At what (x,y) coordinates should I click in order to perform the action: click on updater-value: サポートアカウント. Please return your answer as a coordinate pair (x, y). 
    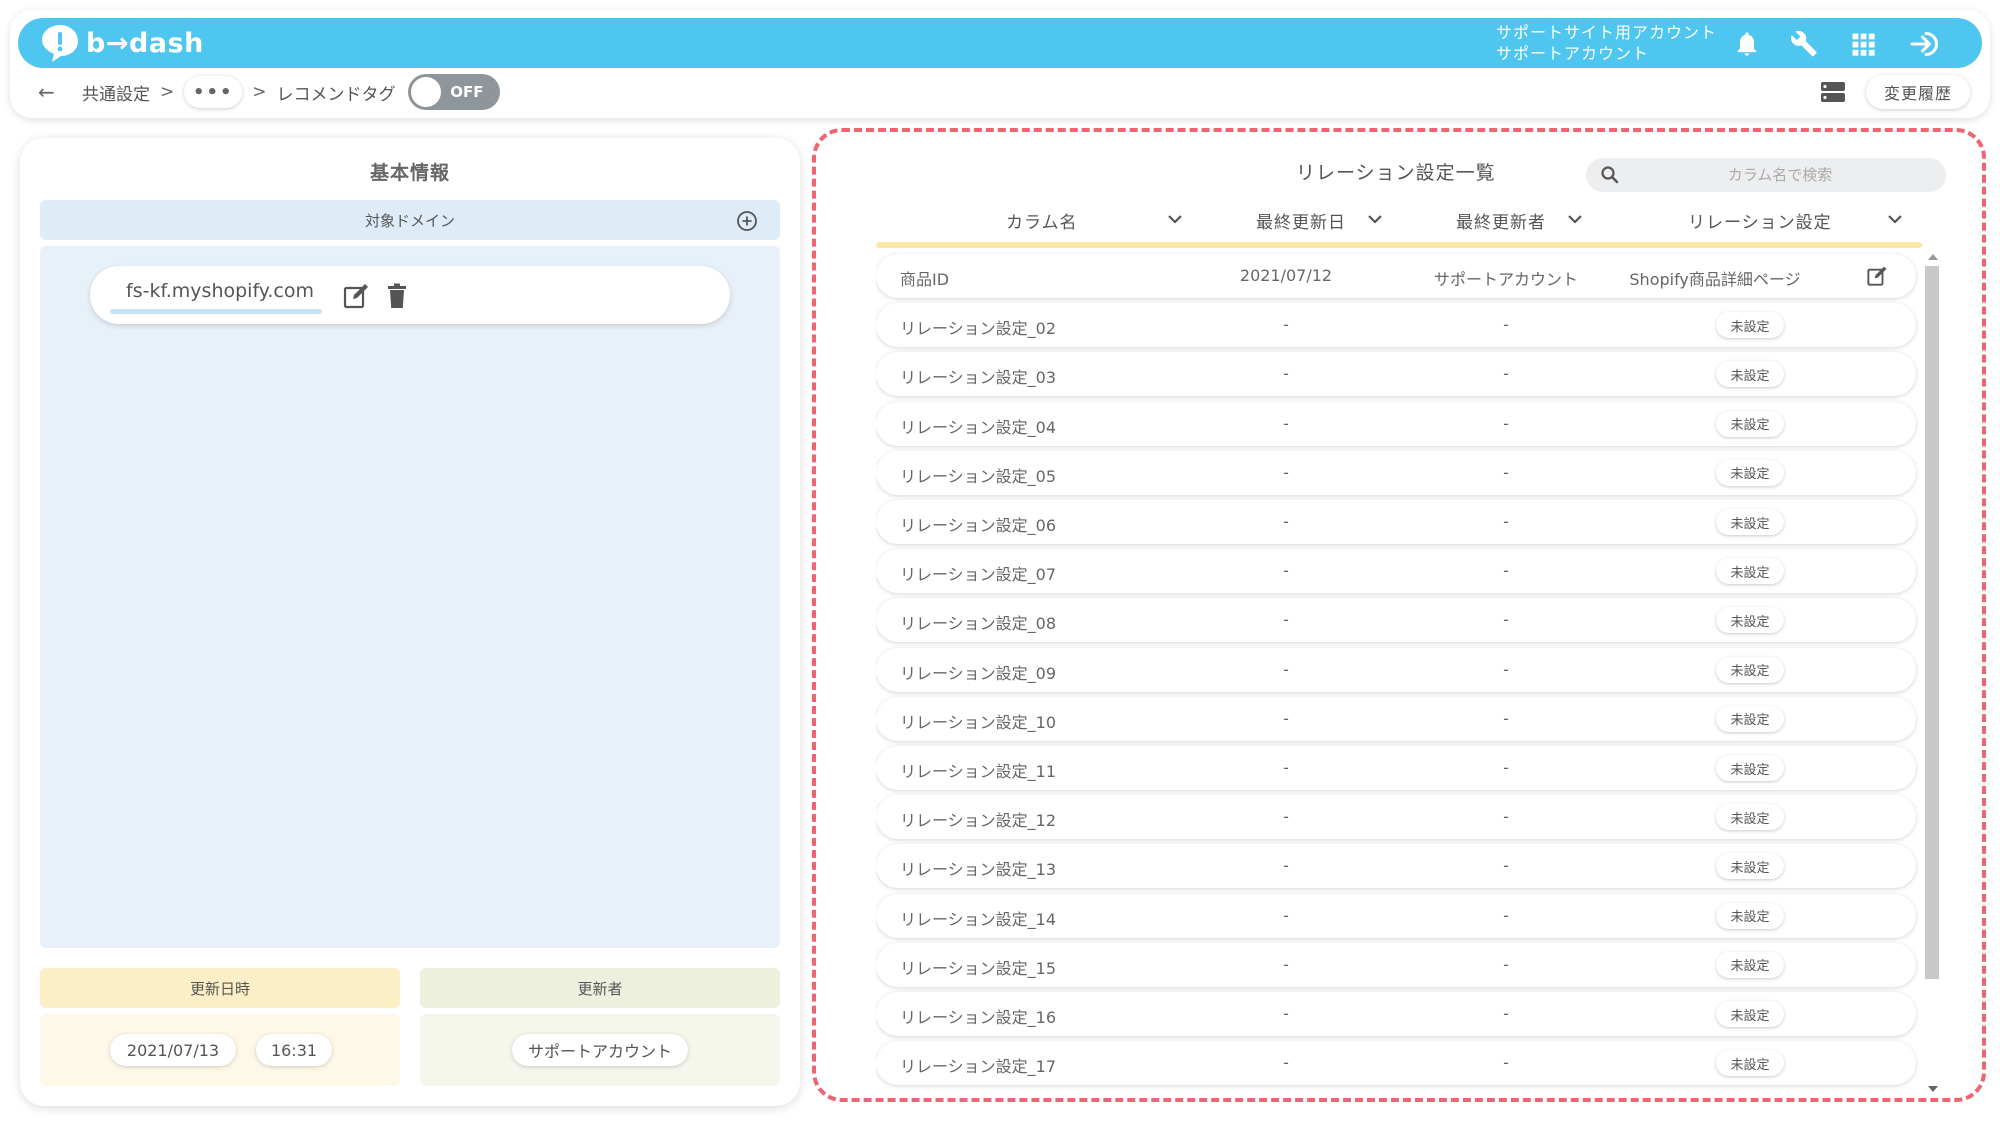
    Looking at the image, I should click on (600, 1050).